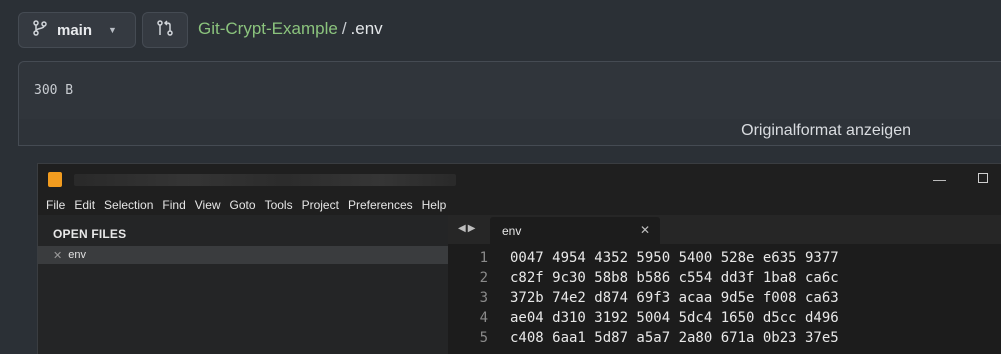  Describe the element at coordinates (724, 229) in the screenshot. I see `tab-bar: ◀▶ env ✕` at that location.